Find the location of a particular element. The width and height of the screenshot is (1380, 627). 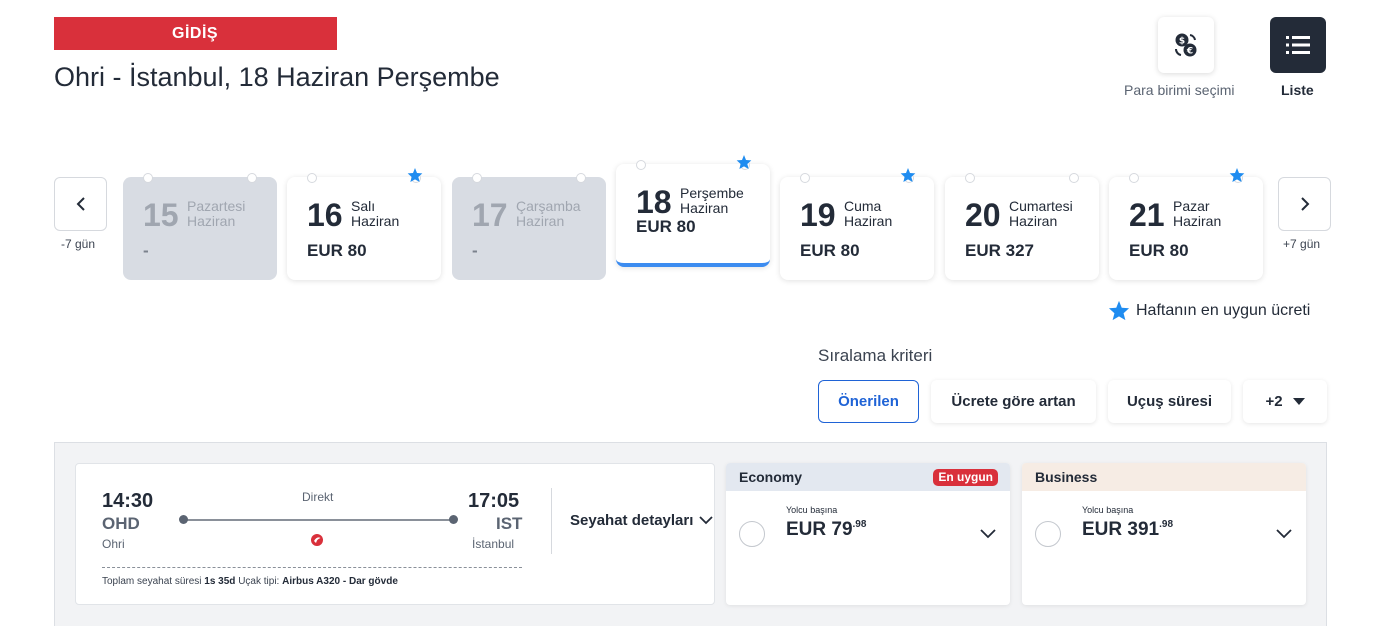

date-card-16: 16 Salı Haziran EUR 80 is located at coordinates (364, 224).